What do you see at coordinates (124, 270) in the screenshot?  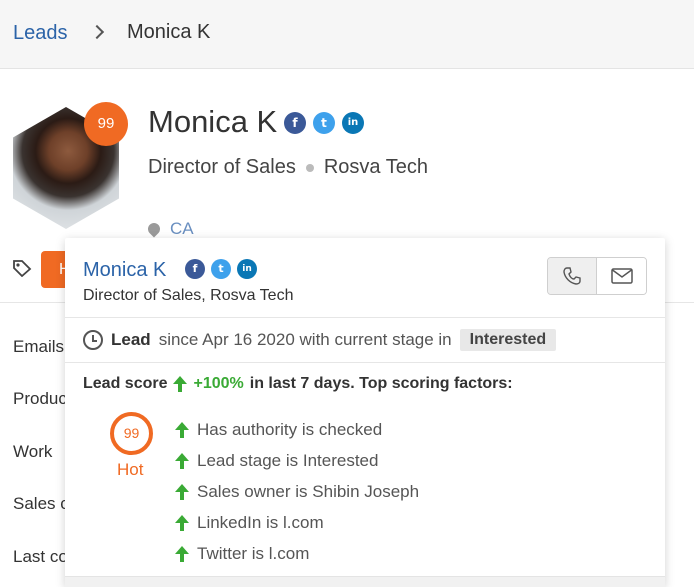 I see `card-lead-name-link: Monica K` at bounding box center [124, 270].